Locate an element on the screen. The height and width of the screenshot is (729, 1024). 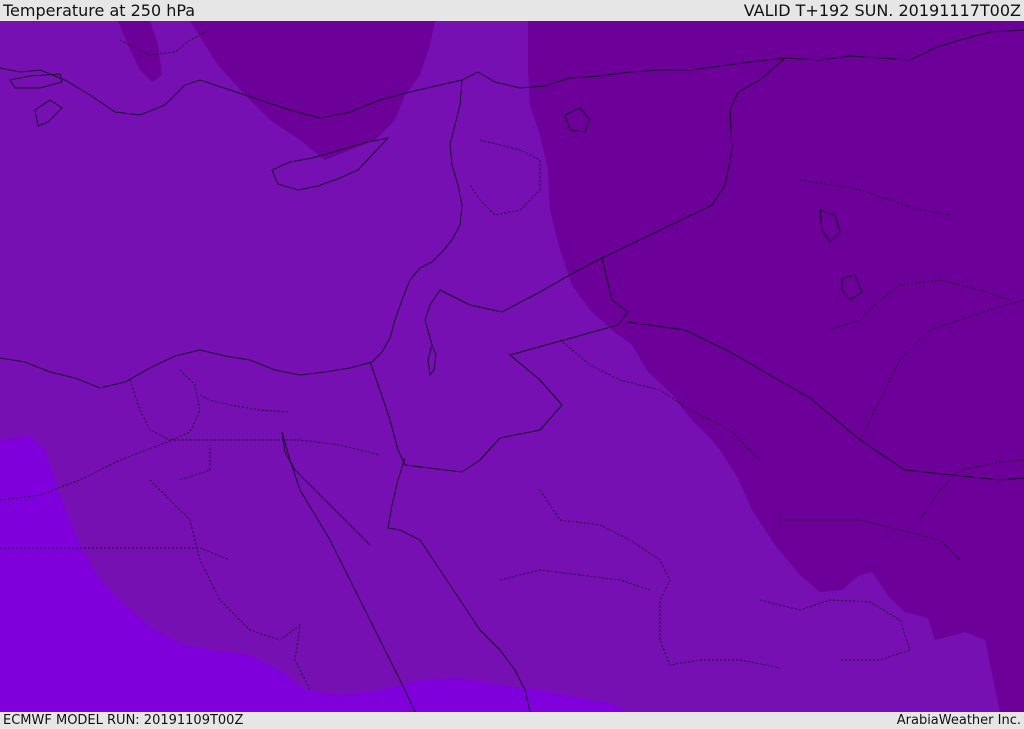
credit-label: ArabiaWeather Inc. is located at coordinates (958, 720).